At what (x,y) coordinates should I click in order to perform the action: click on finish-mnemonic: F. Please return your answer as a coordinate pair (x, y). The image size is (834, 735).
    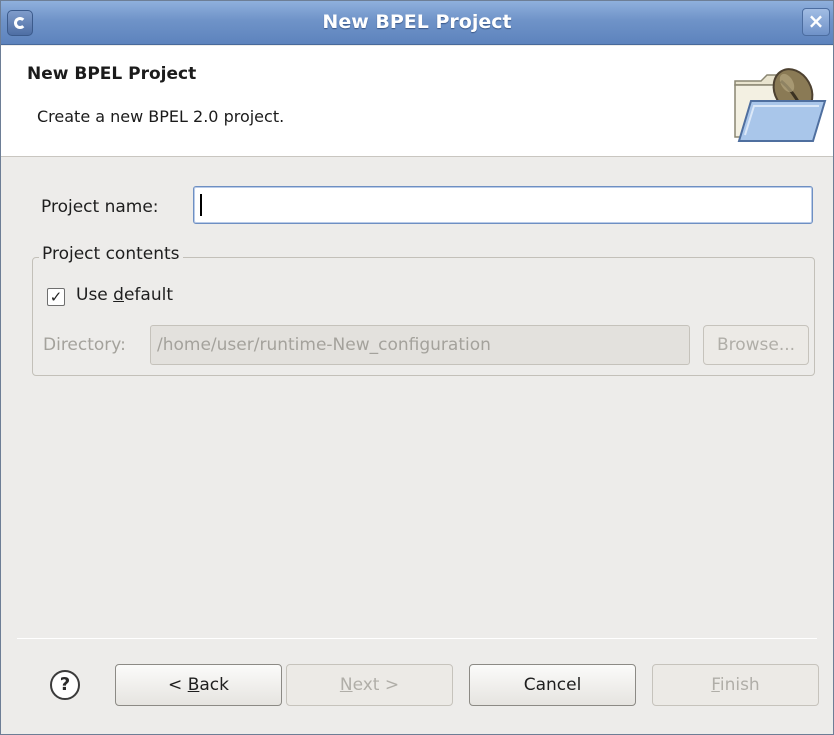
    Looking at the image, I should click on (715, 685).